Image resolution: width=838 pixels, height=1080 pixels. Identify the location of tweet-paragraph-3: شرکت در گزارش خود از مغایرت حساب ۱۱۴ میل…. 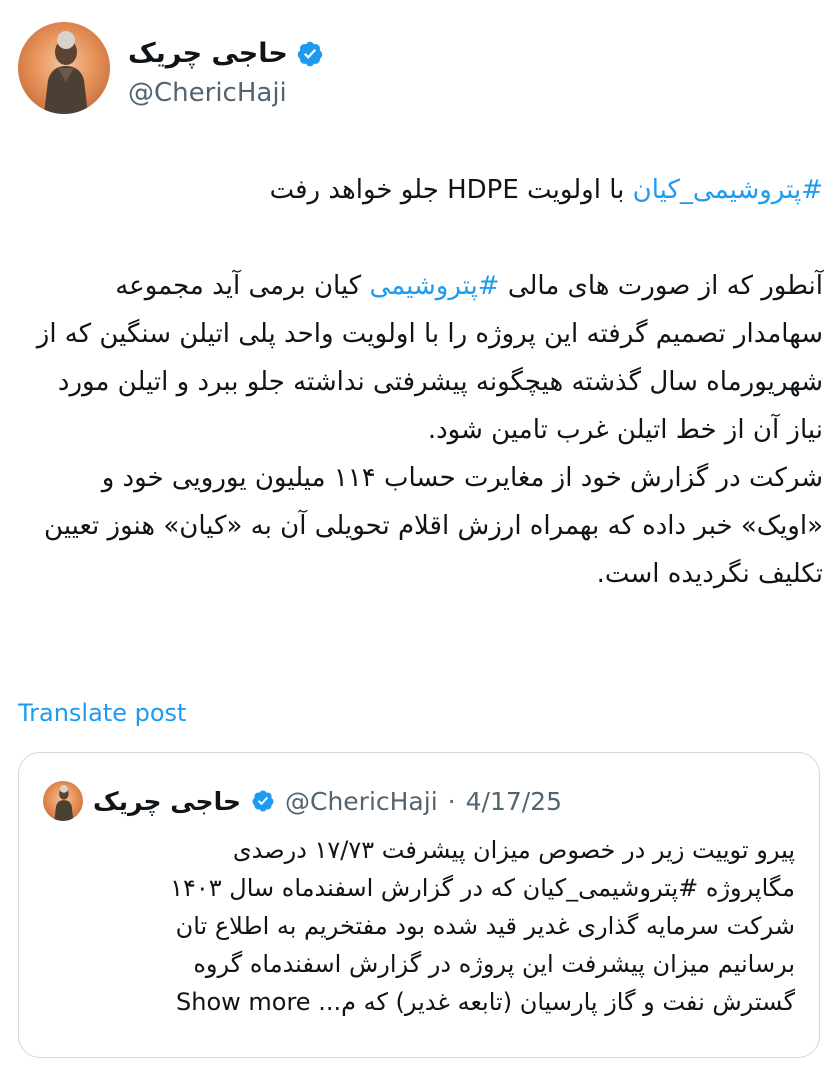
(433, 526).